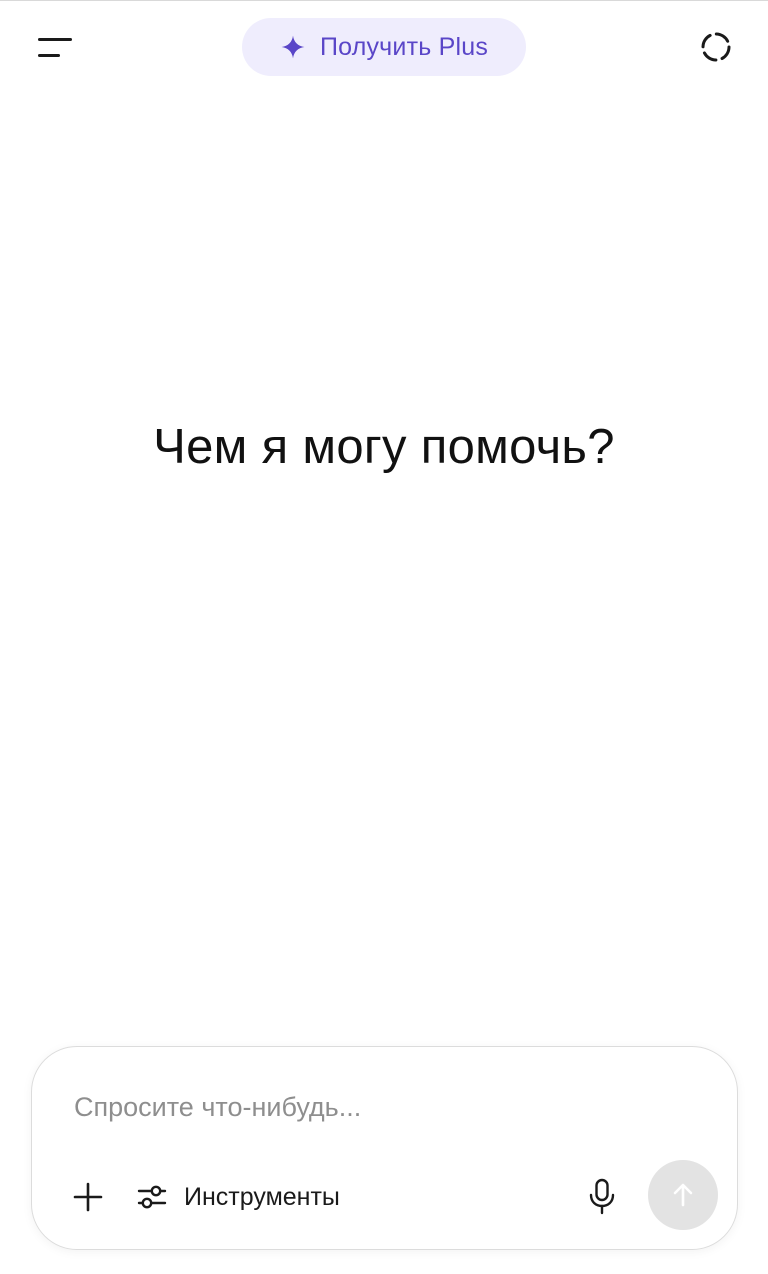 The height and width of the screenshot is (1274, 768). What do you see at coordinates (404, 46) in the screenshot?
I see `get-plus-label: Получить Plus` at bounding box center [404, 46].